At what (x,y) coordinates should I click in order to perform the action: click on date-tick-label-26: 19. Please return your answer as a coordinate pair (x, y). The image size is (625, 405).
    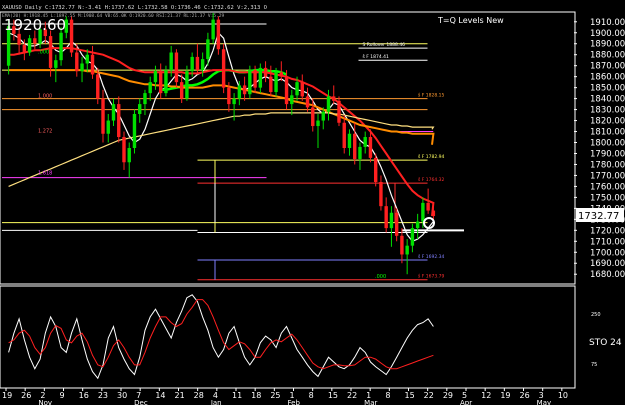
    Looking at the image, I should click on (505, 395).